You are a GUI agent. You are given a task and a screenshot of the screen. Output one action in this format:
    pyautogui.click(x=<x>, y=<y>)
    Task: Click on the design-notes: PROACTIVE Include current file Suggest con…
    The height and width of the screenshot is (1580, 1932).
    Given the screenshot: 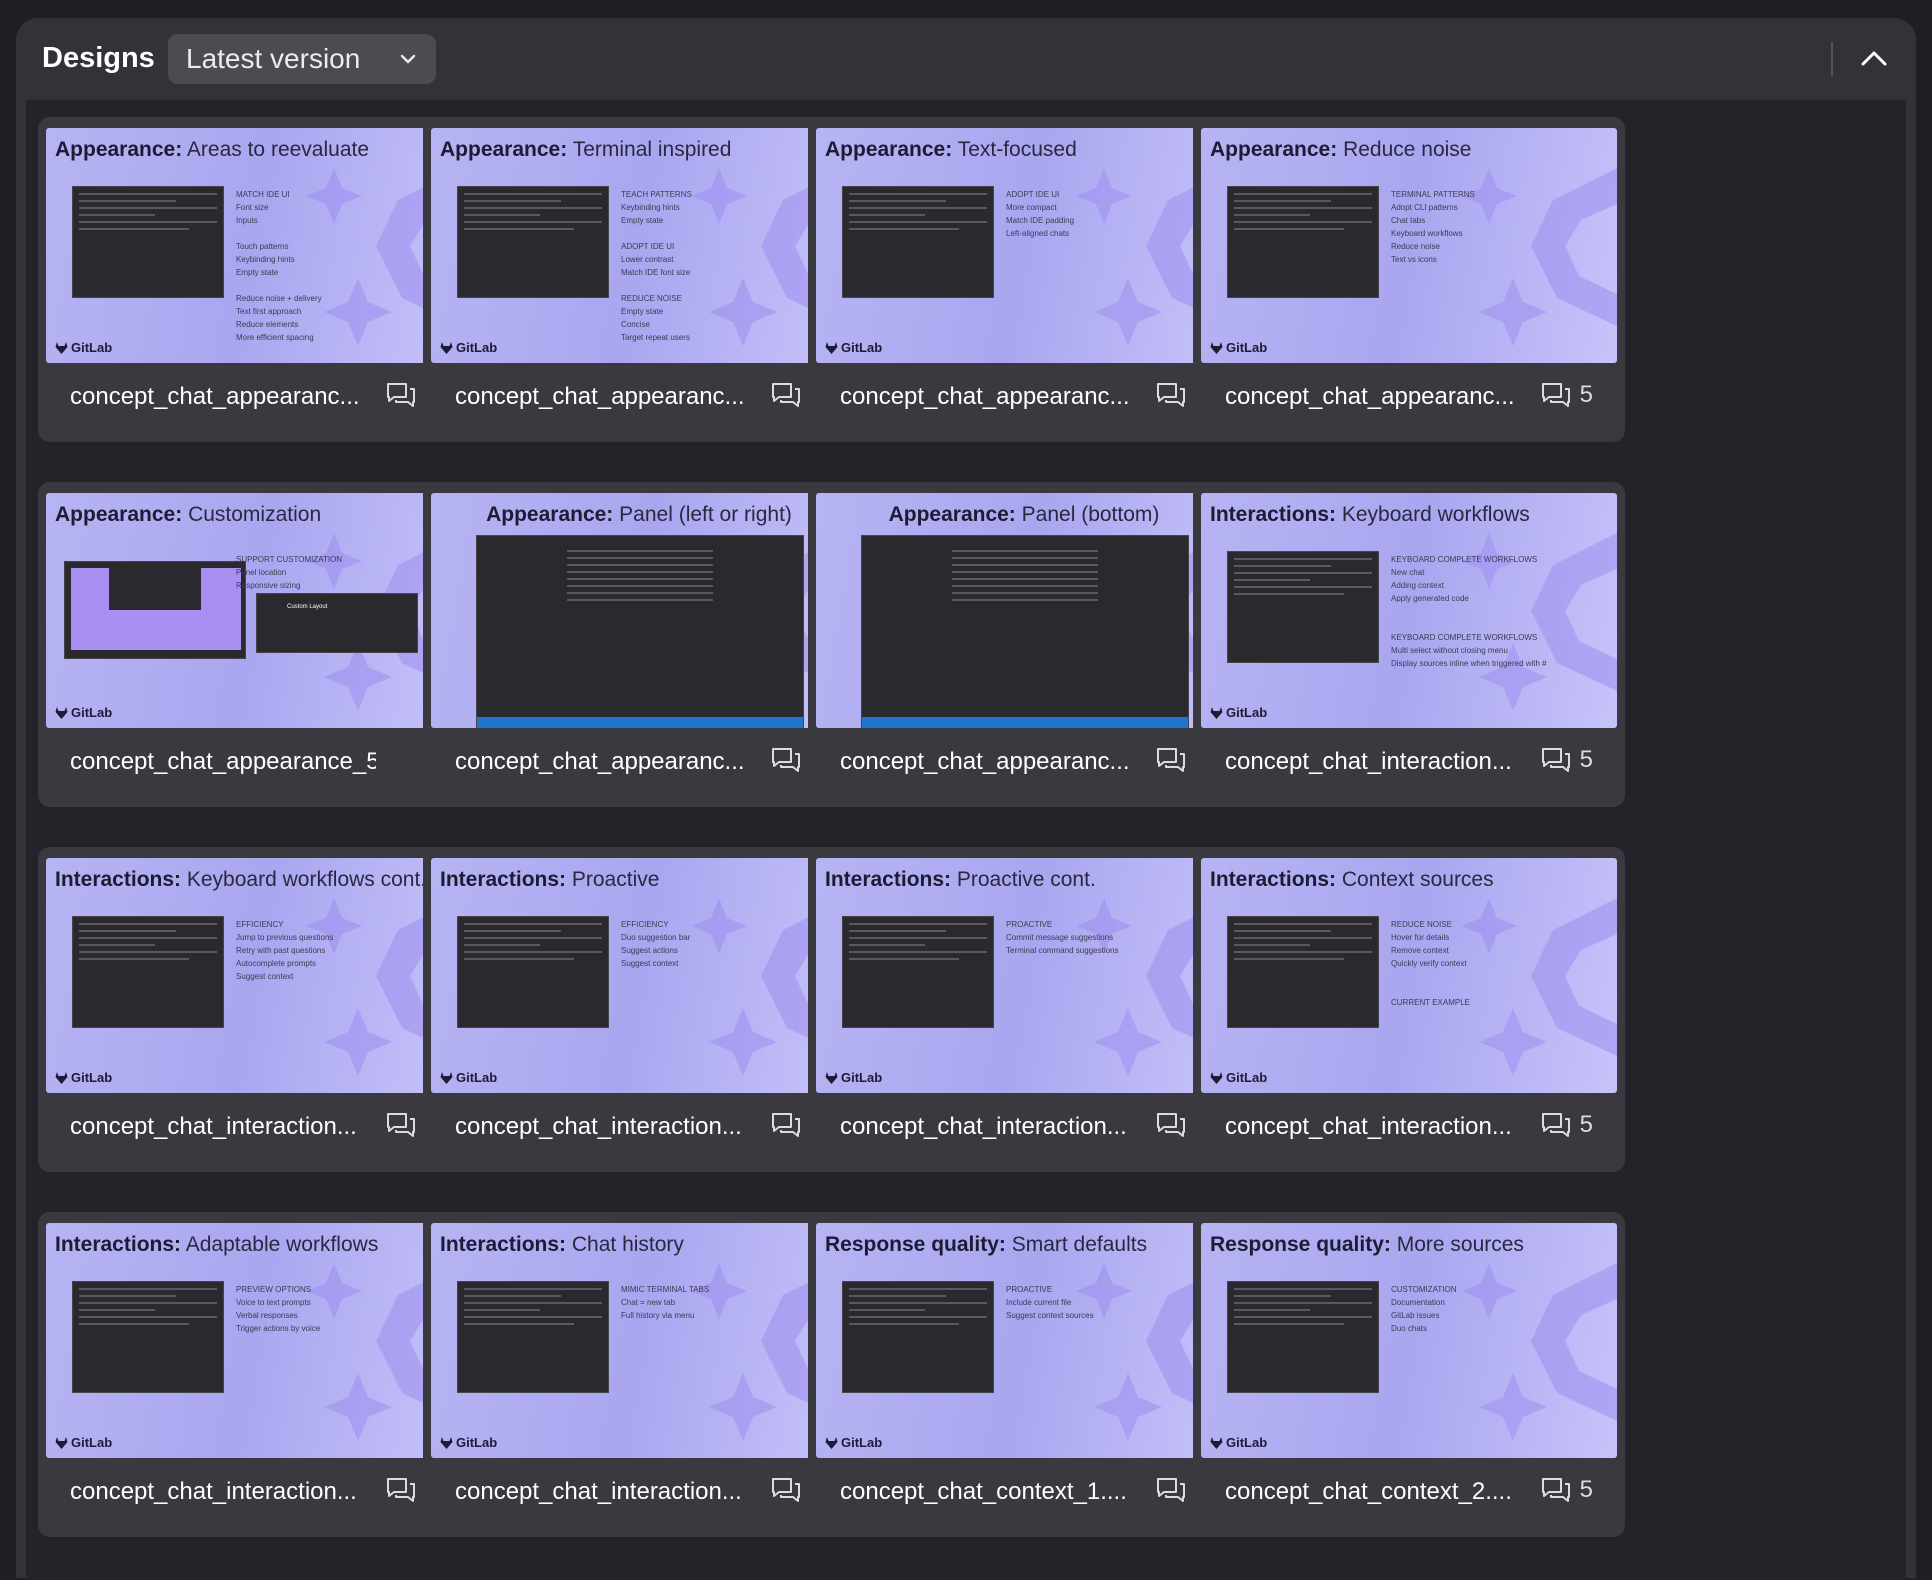 What is the action you would take?
    pyautogui.click(x=1050, y=1302)
    